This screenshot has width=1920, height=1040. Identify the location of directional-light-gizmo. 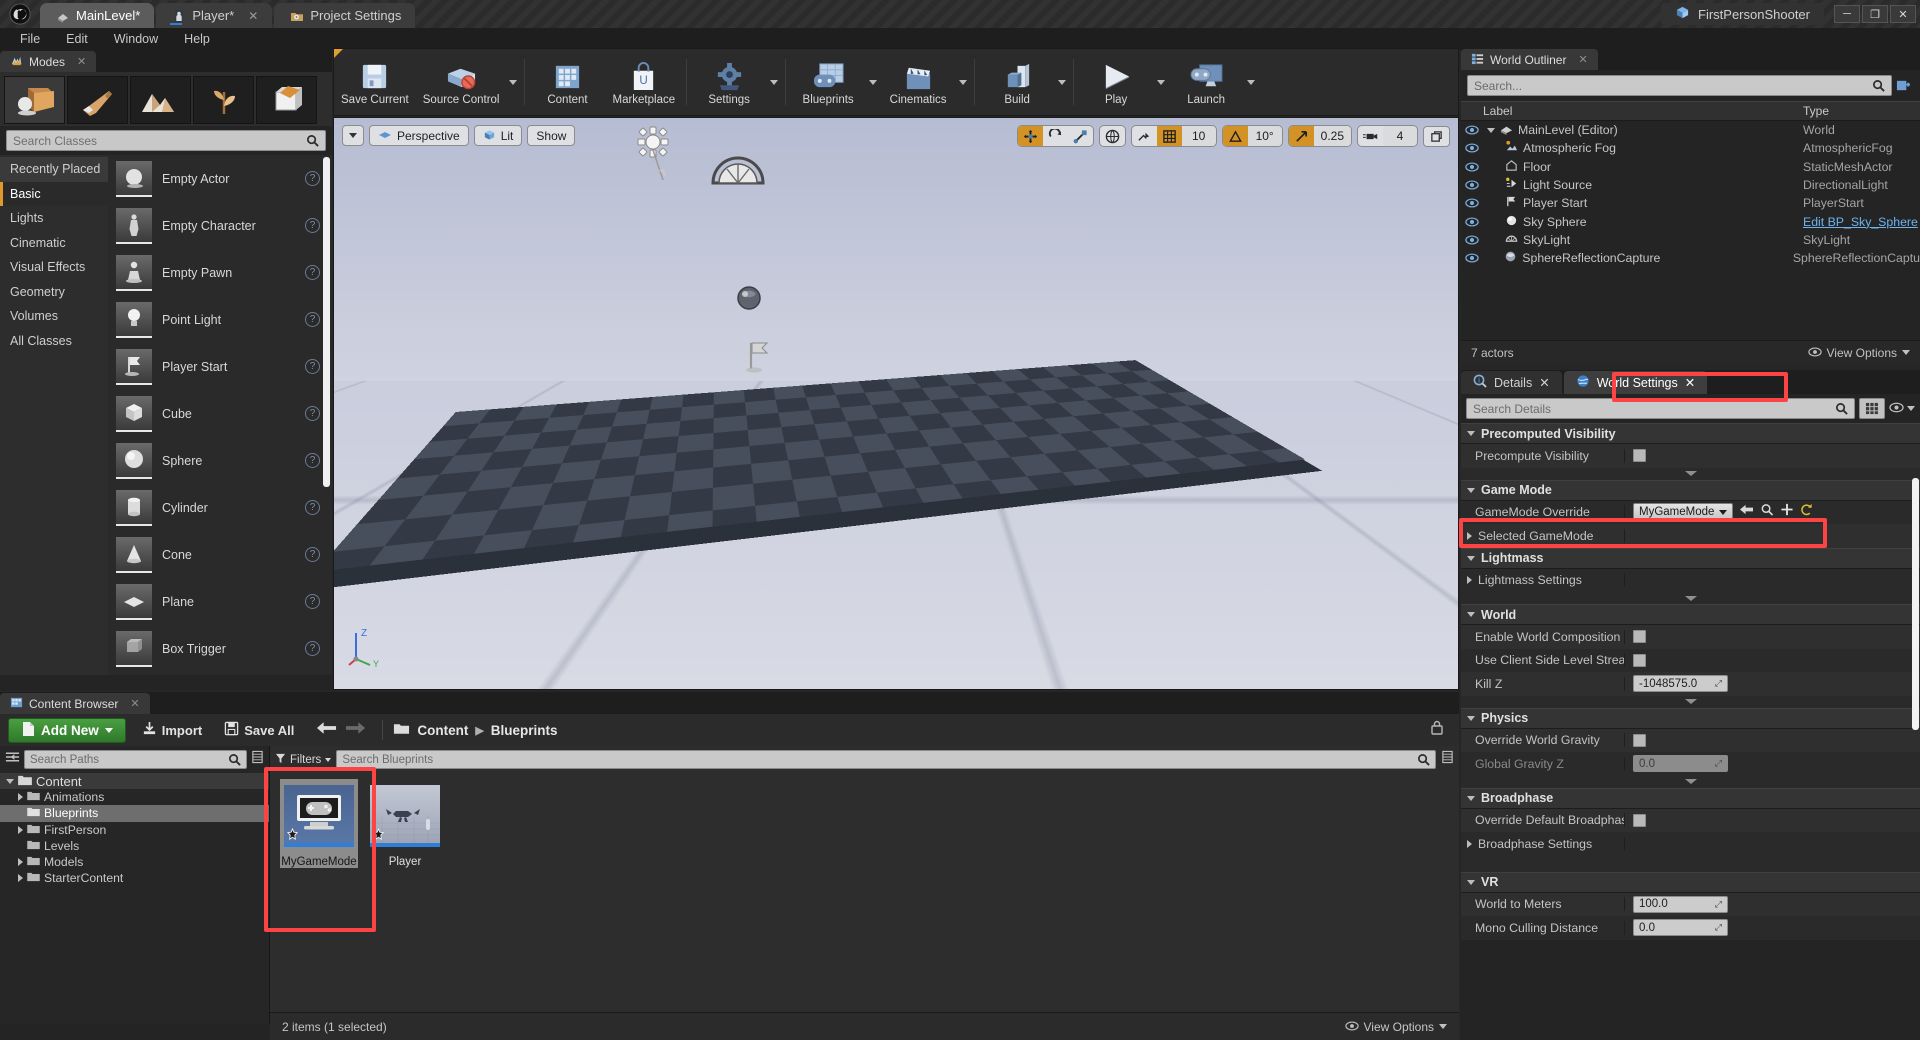
(657, 157).